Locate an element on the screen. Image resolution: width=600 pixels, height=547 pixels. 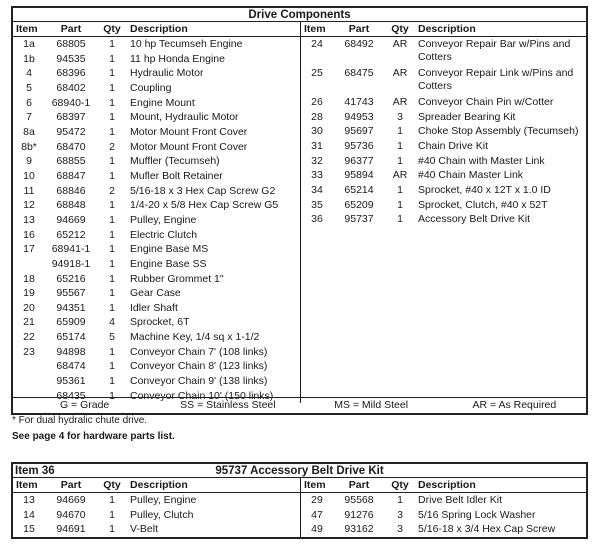
cell-item: 26 is located at coordinates (317, 102).